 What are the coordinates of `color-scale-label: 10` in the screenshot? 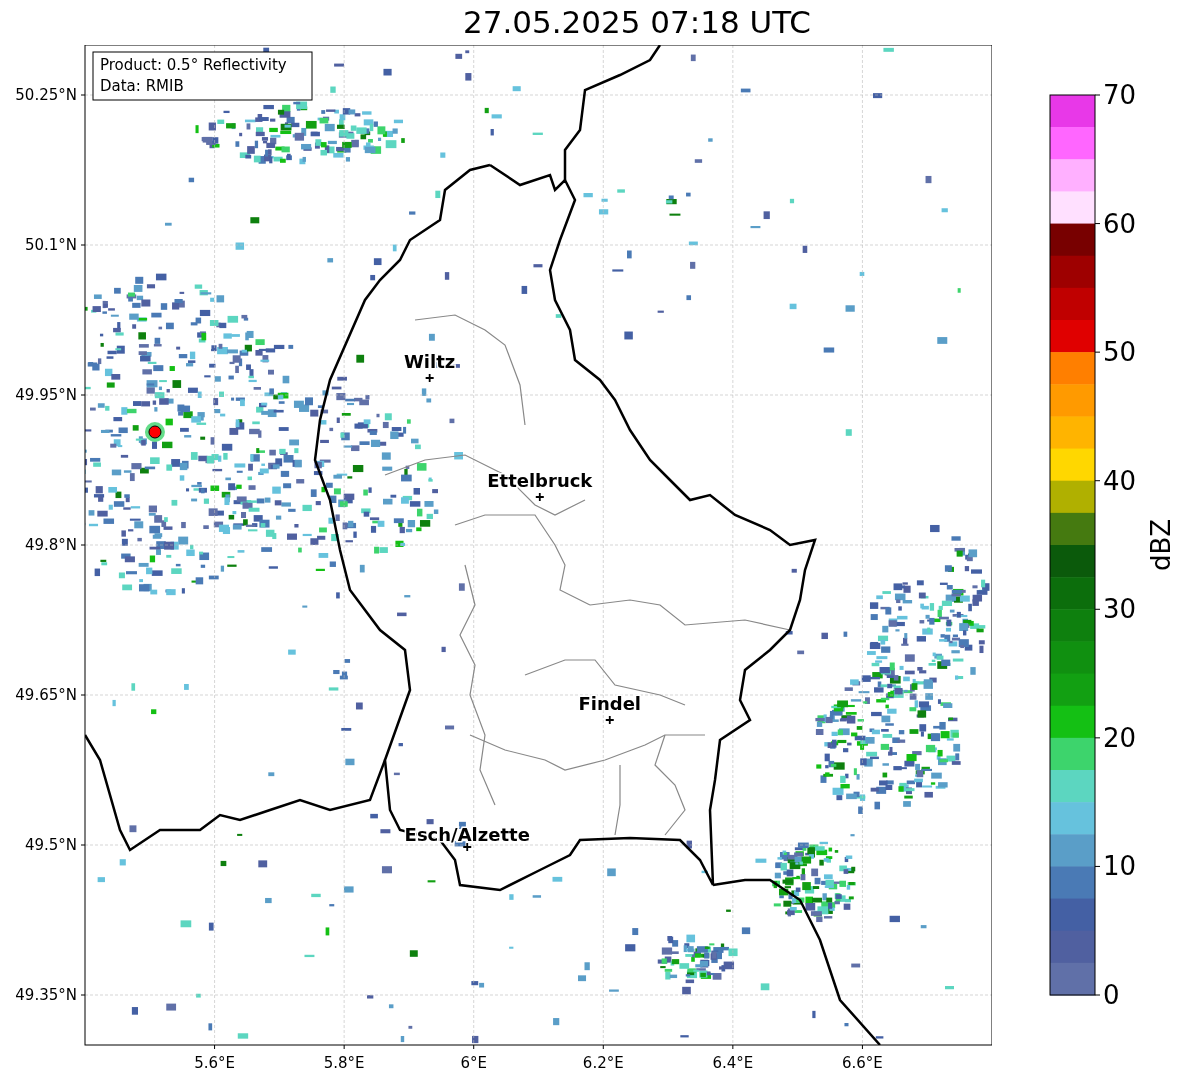 It's located at (1120, 866).